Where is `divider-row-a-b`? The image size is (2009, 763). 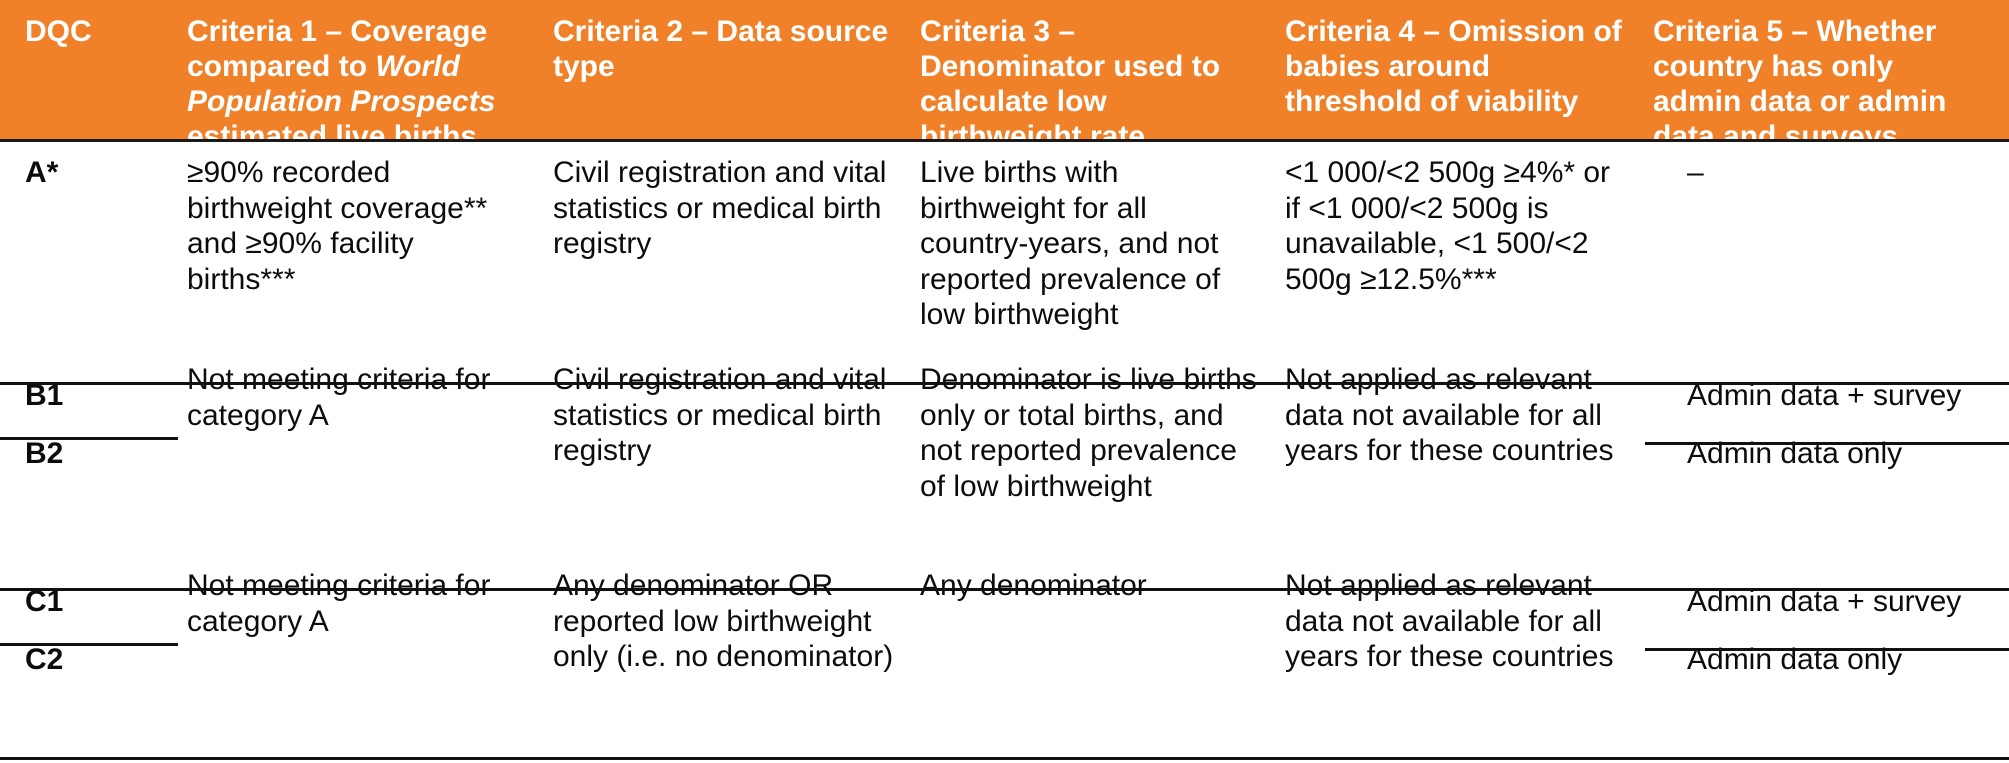
divider-row-a-b is located at coordinates (1004, 383).